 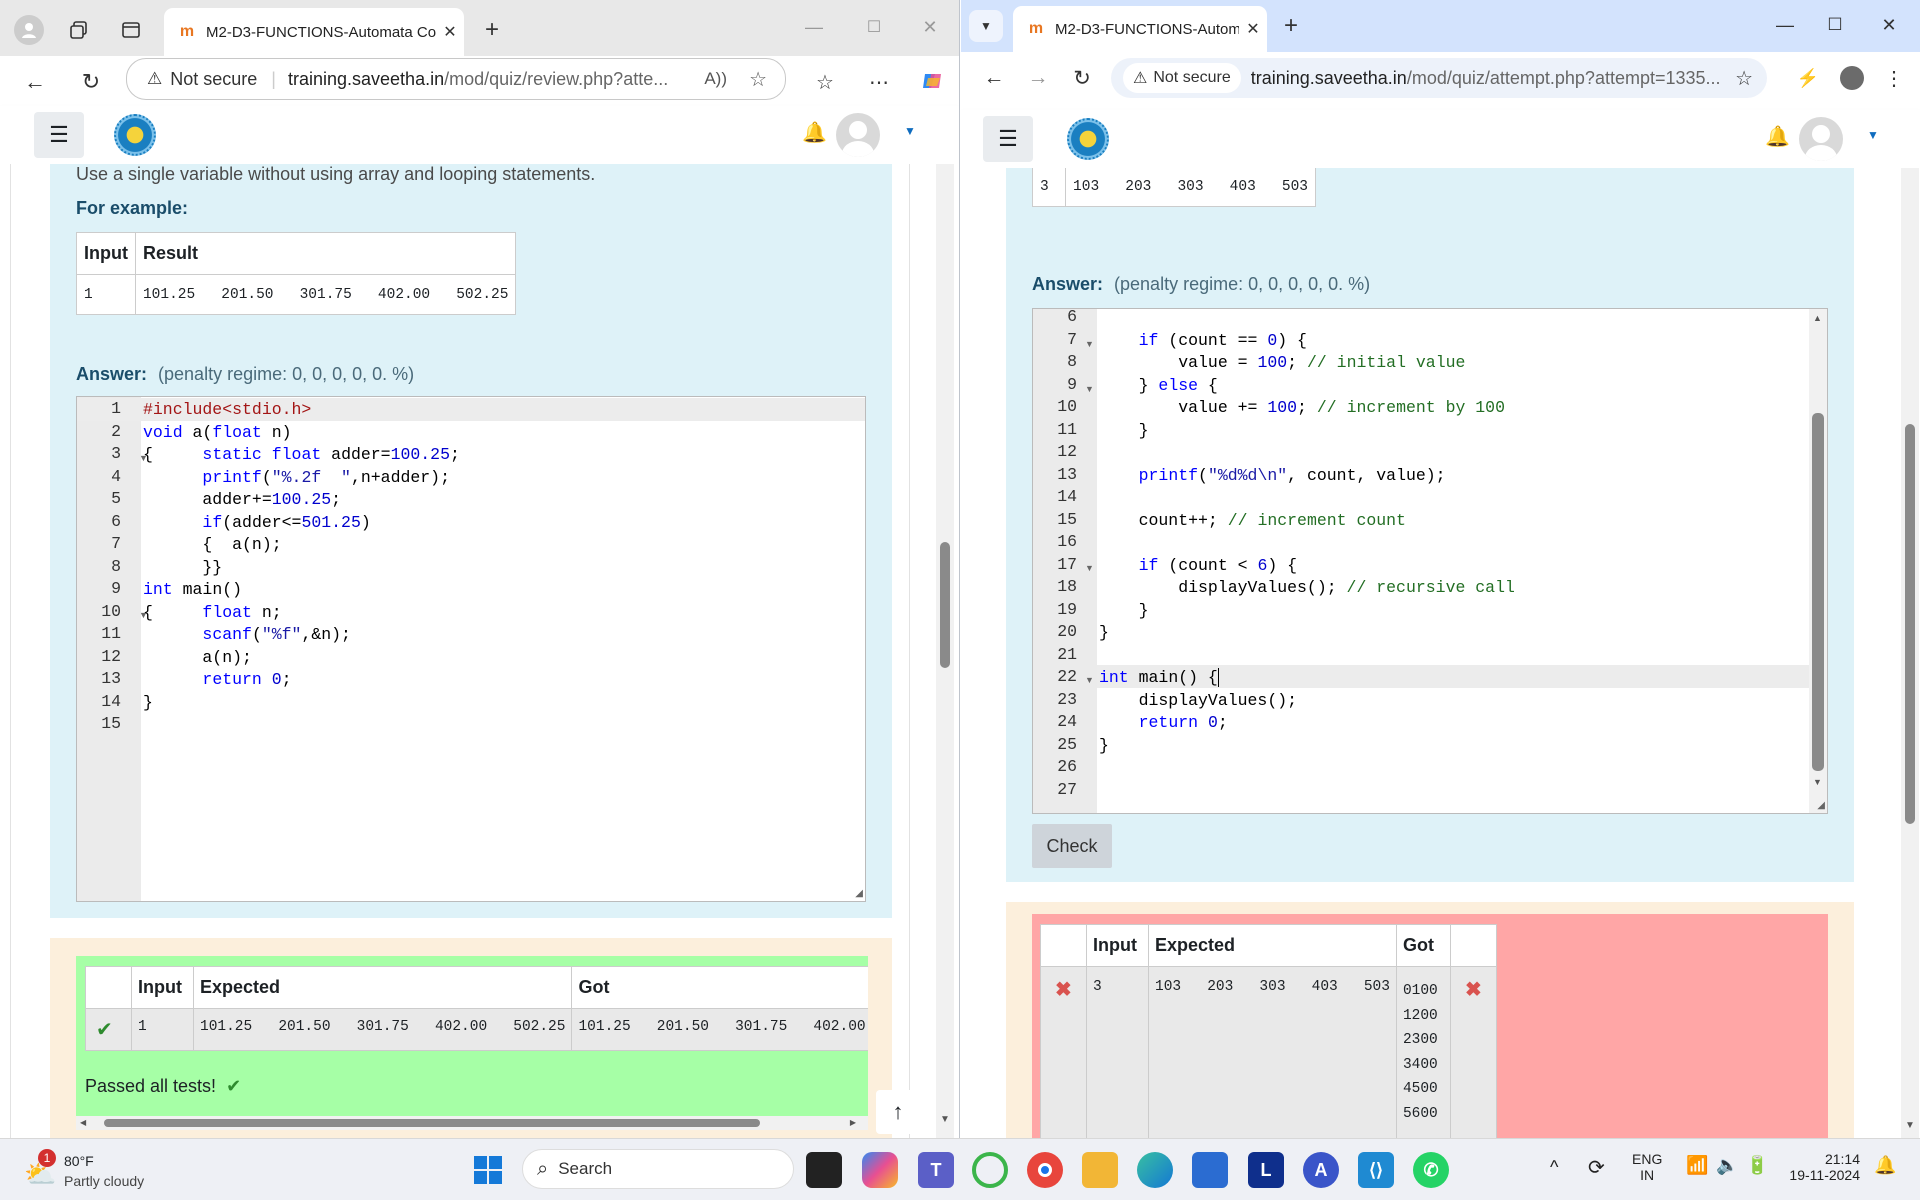 I want to click on scroll-right-icon: ▶, so click(x=853, y=1122).